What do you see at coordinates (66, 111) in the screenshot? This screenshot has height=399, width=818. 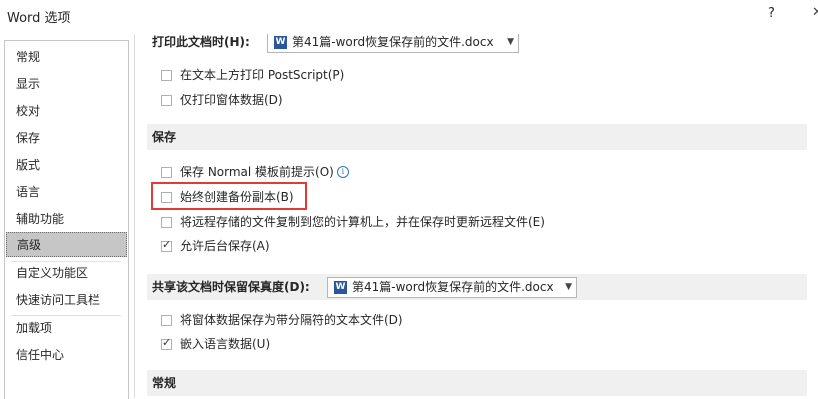 I see `nav-item-proofing: 校对` at bounding box center [66, 111].